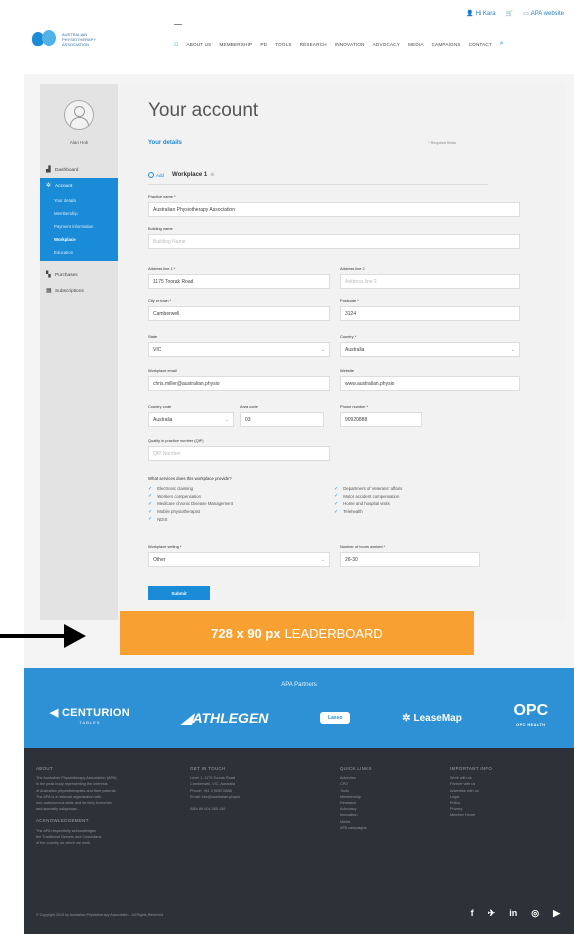  Describe the element at coordinates (79, 226) in the screenshot. I see `sidebar-item-payment: Payment information` at that location.